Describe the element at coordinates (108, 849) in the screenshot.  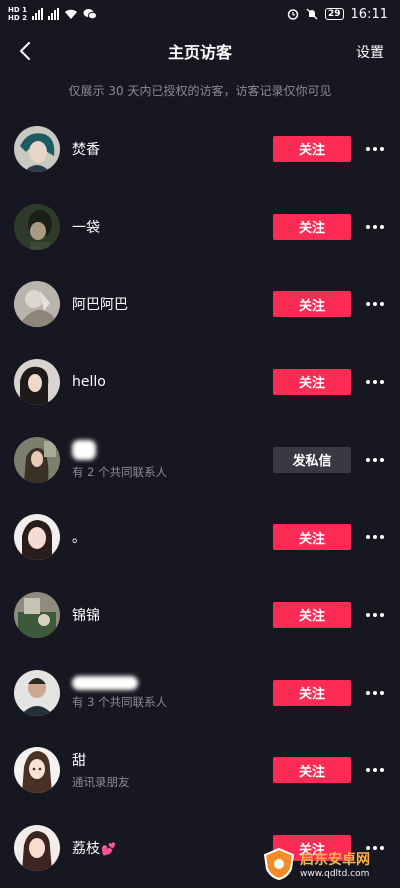
I see `heart-icon: 💕` at that location.